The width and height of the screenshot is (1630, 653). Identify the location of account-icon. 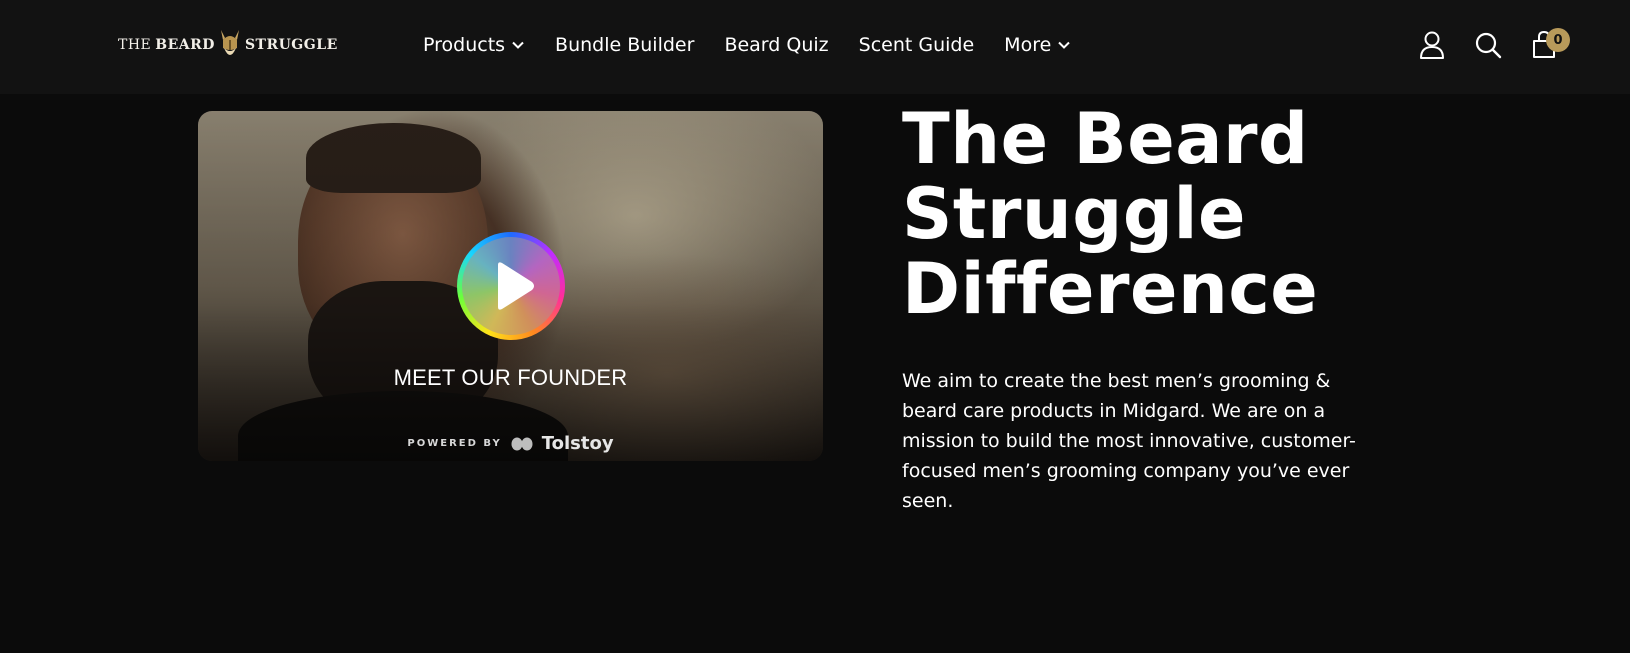
(1432, 45).